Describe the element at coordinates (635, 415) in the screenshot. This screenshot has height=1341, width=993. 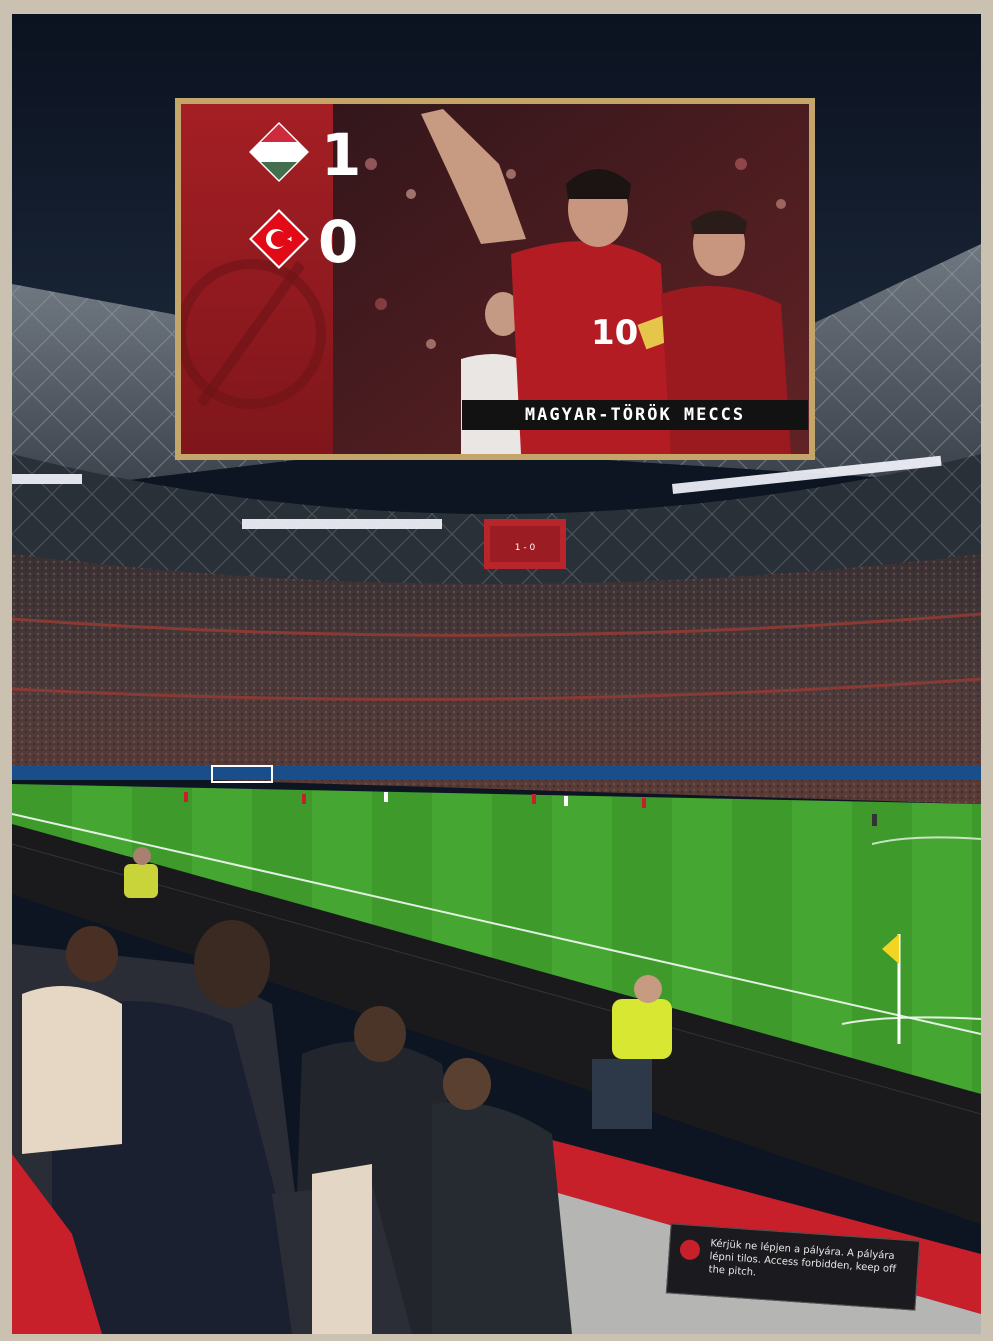
I see `match-caption: MAGYAR-TÖRÖK MECCS` at that location.